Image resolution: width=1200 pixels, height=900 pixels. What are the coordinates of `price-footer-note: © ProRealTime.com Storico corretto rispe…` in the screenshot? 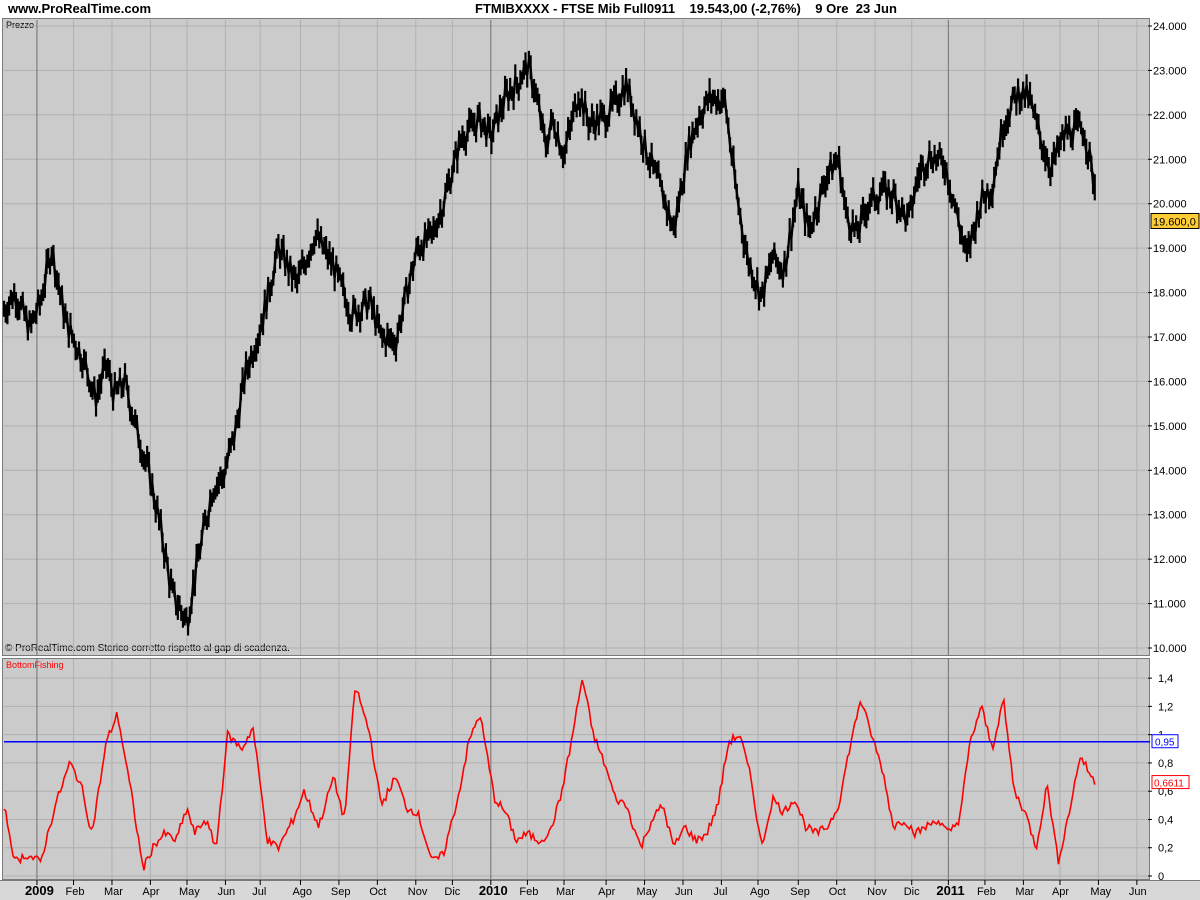 It's located at (147, 648).